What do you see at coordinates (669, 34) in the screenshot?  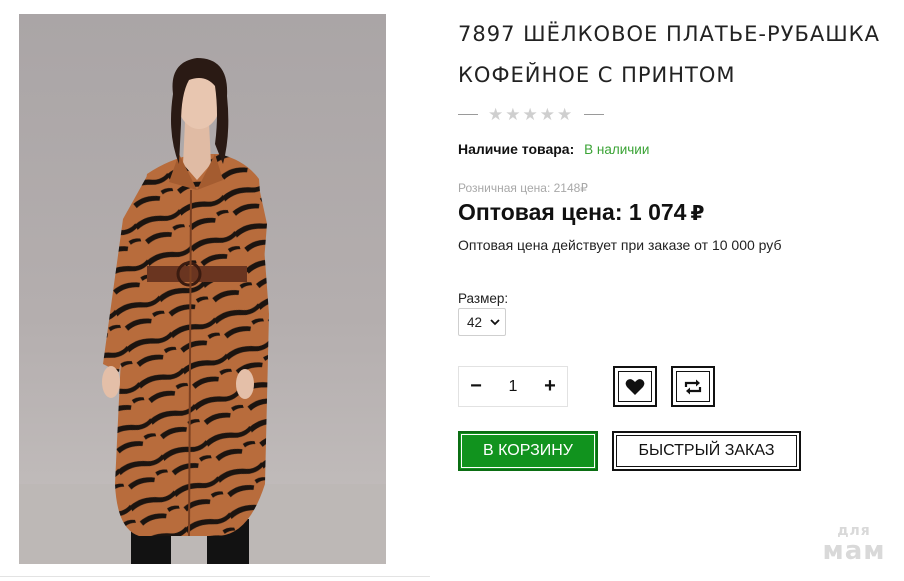 I see `product-title-line1: 7897 ШЁЛКОВОЕ ПЛАТЬЕ-РУБАШКА` at bounding box center [669, 34].